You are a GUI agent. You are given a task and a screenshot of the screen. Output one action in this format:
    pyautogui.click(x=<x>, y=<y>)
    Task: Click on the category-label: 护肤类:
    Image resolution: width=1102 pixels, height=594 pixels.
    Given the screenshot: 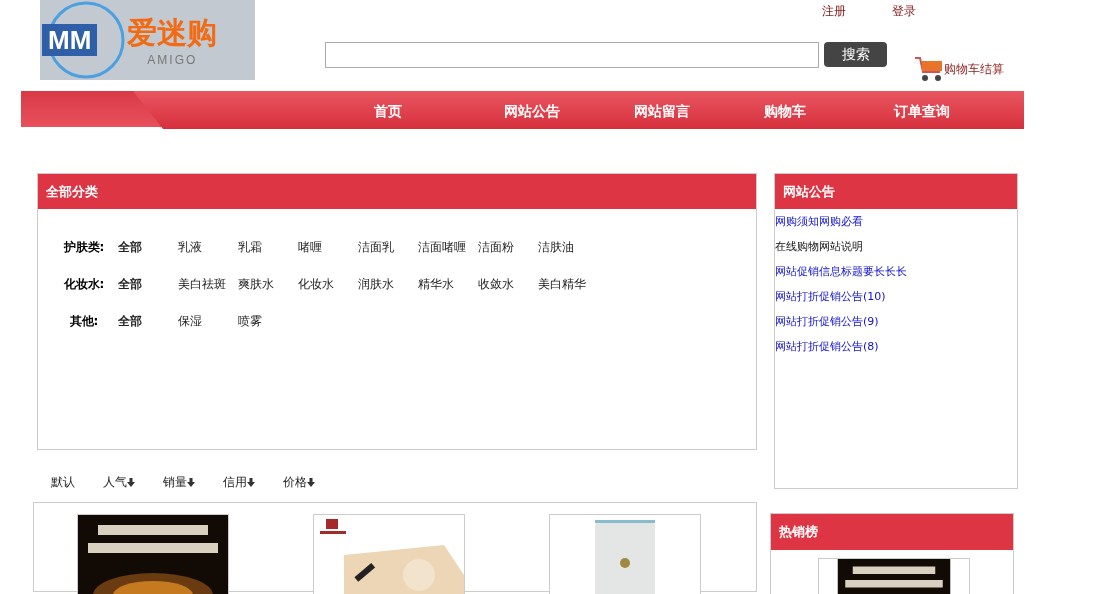 What is the action you would take?
    pyautogui.click(x=84, y=247)
    